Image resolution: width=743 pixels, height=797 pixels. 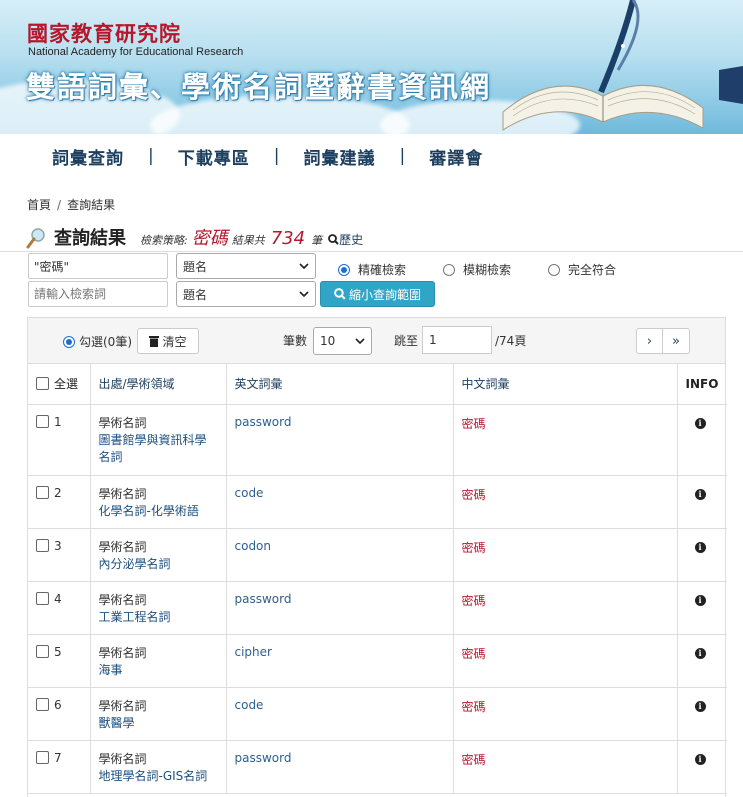 I want to click on nav-review-committee: 審譯會, so click(x=456, y=156).